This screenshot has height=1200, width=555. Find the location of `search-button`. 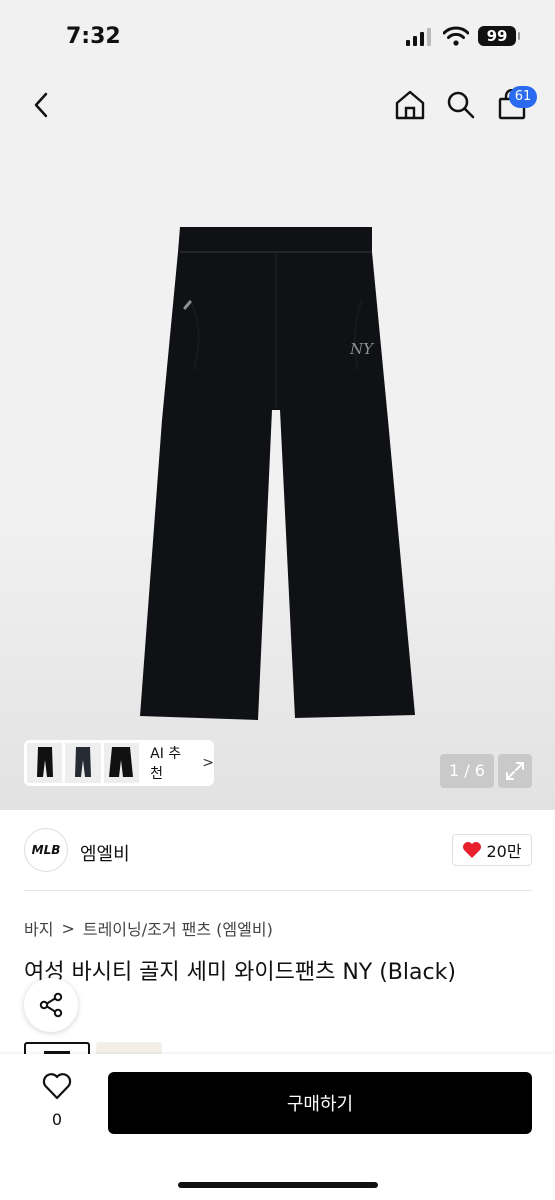

search-button is located at coordinates (461, 105).